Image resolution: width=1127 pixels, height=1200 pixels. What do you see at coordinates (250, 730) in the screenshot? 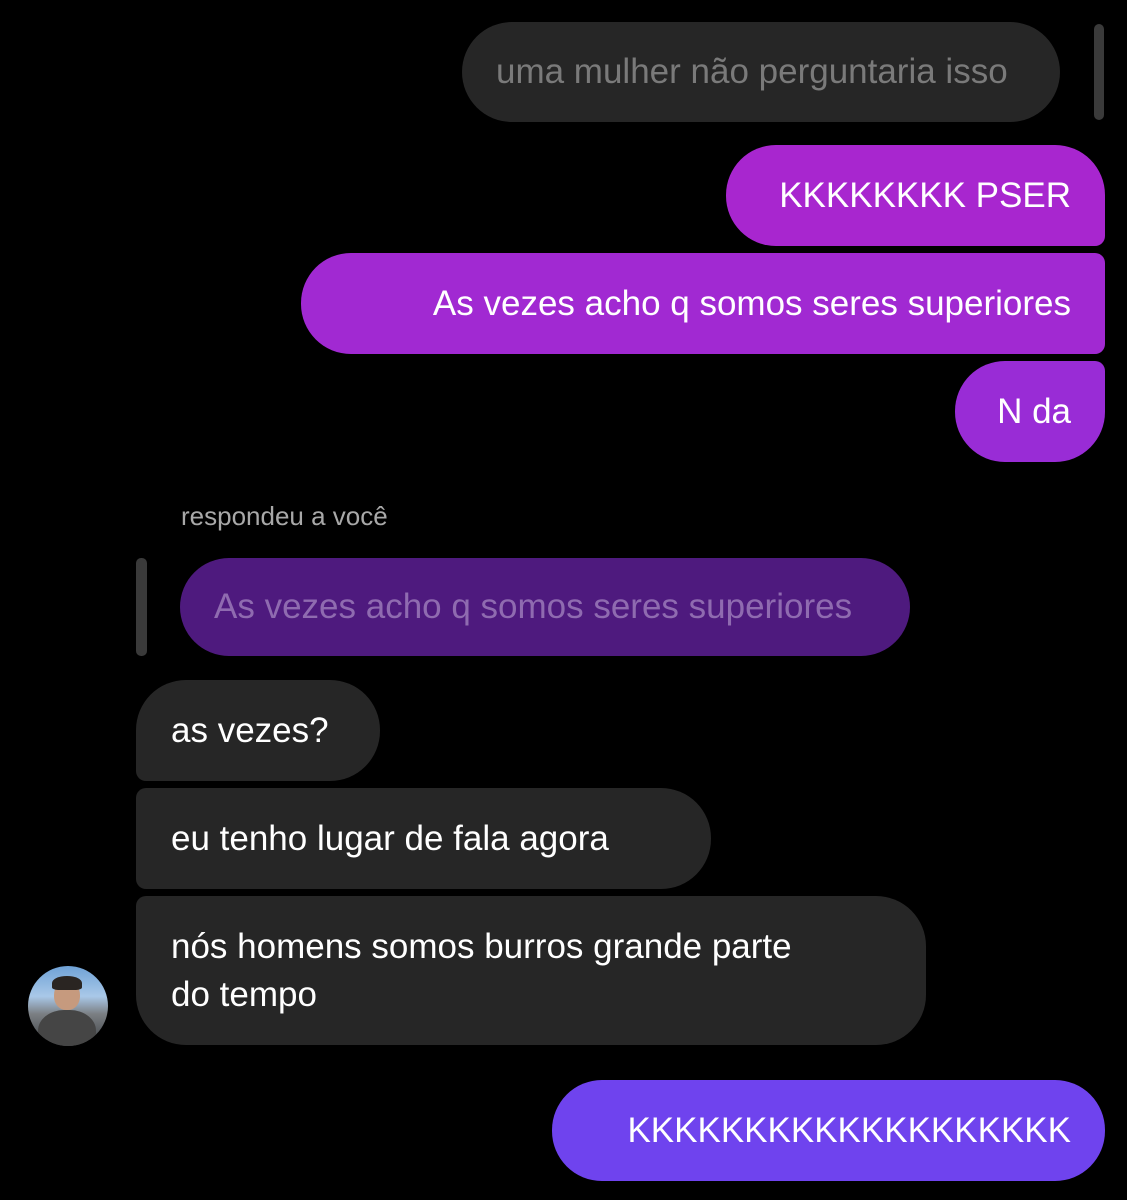
I see `incoming-message-1-text: as vezes?` at bounding box center [250, 730].